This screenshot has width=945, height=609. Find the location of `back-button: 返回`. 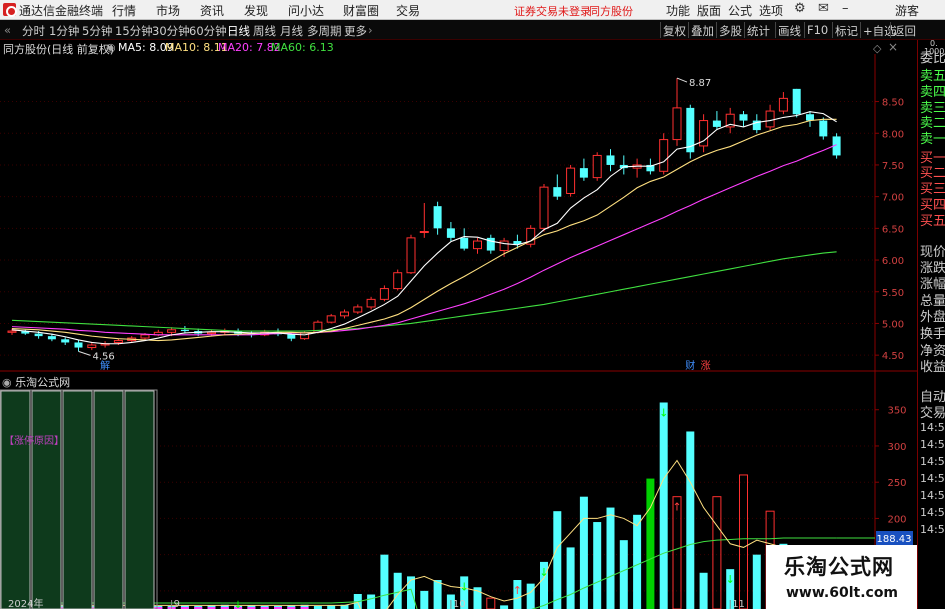

back-button: 返回 is located at coordinates (904, 30).